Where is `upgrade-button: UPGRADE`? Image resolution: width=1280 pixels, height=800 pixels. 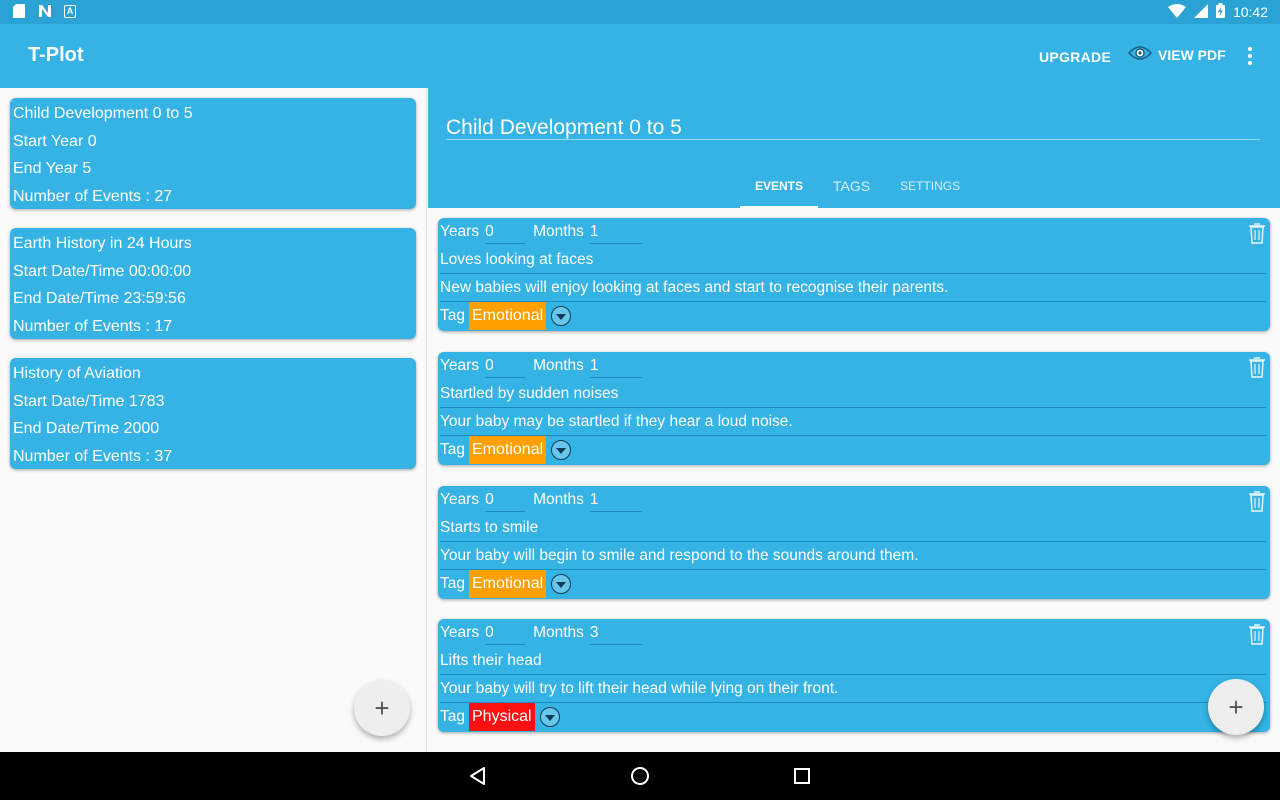
upgrade-button: UPGRADE is located at coordinates (1075, 57).